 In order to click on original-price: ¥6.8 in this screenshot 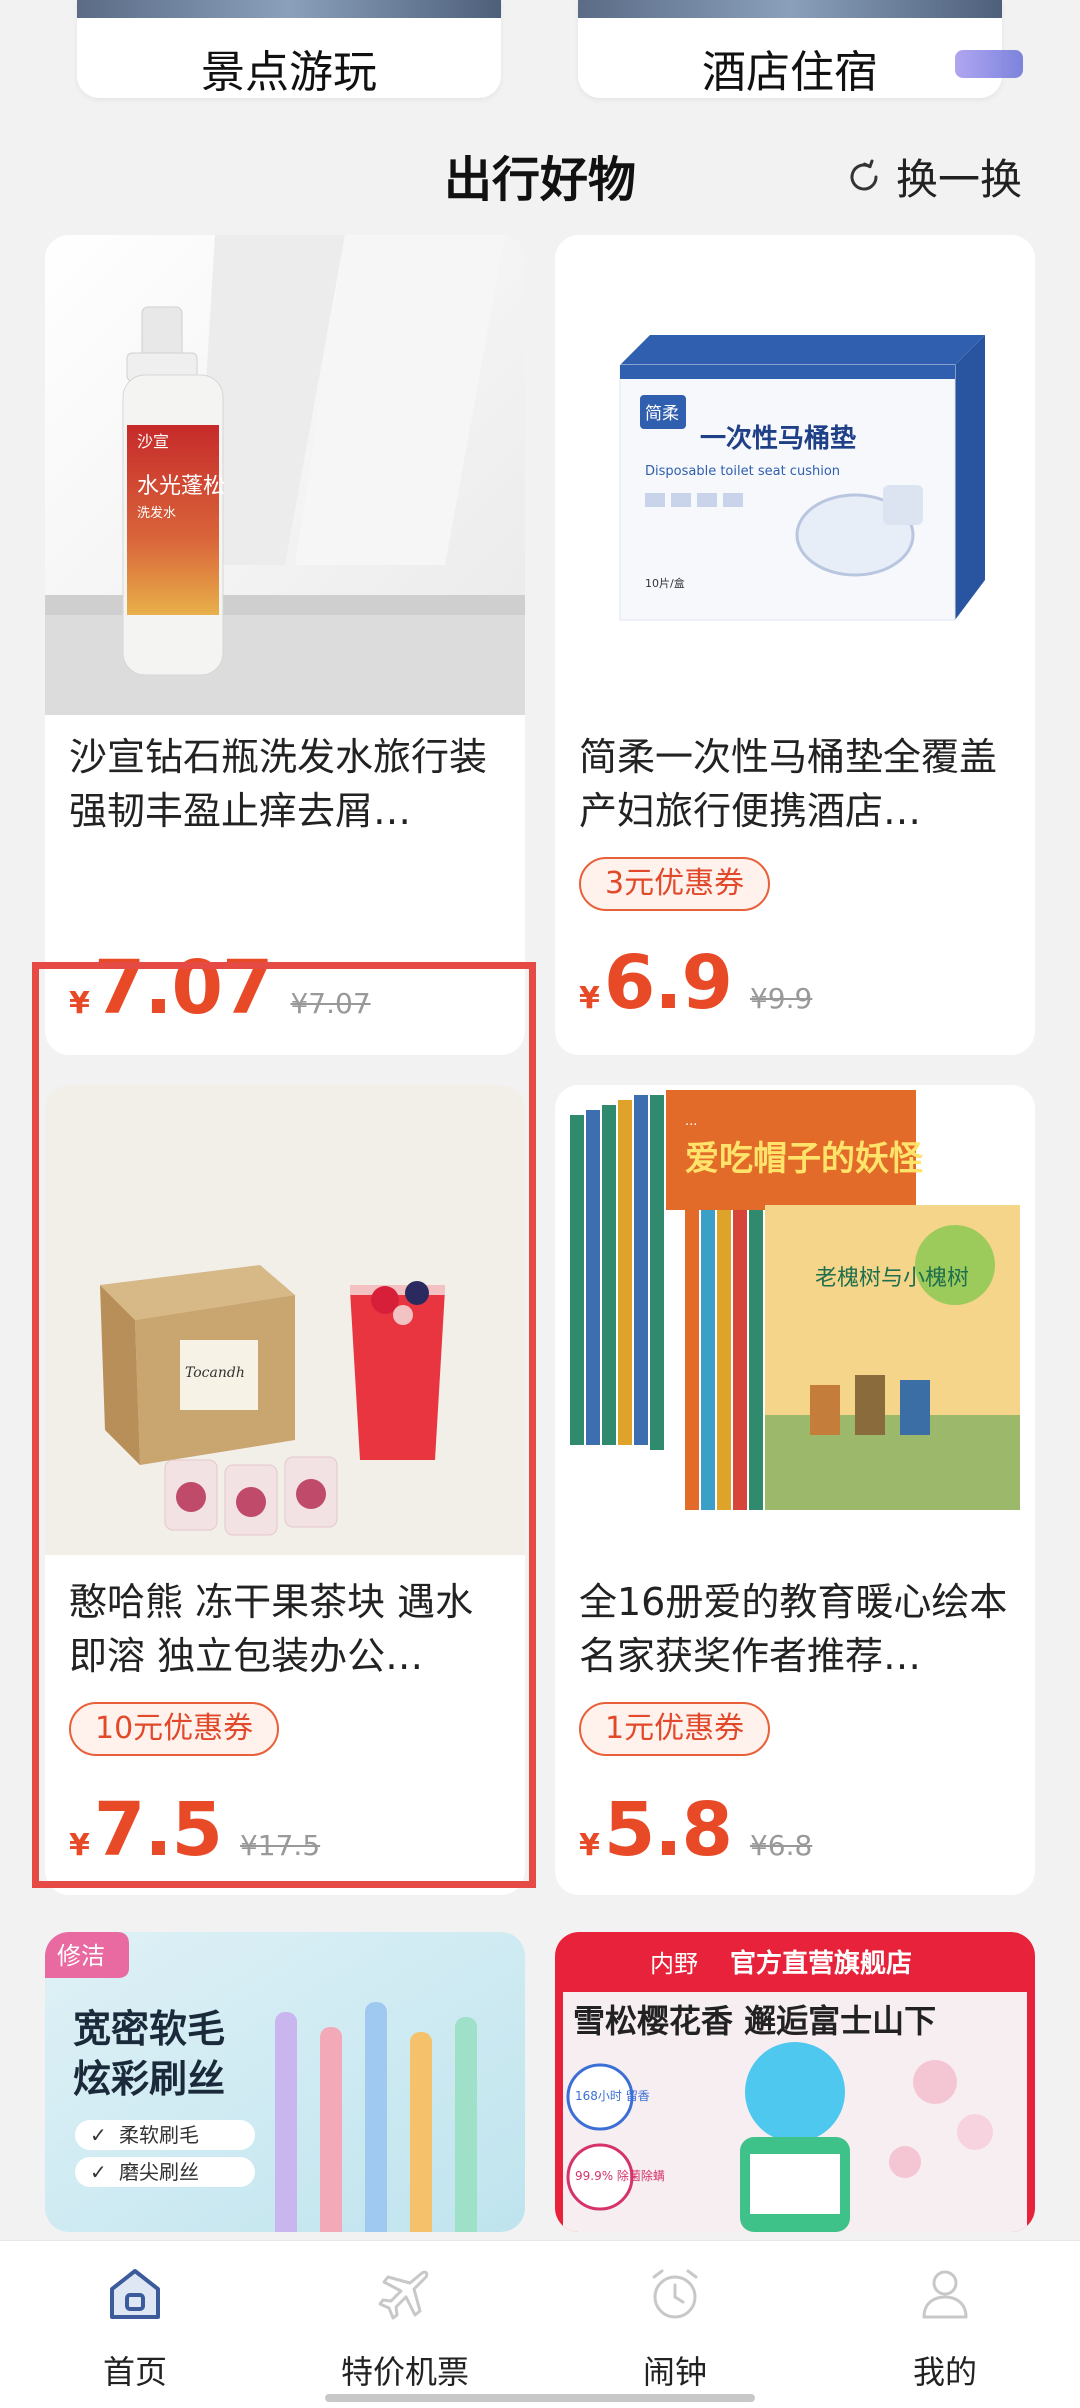, I will do `click(781, 1845)`.